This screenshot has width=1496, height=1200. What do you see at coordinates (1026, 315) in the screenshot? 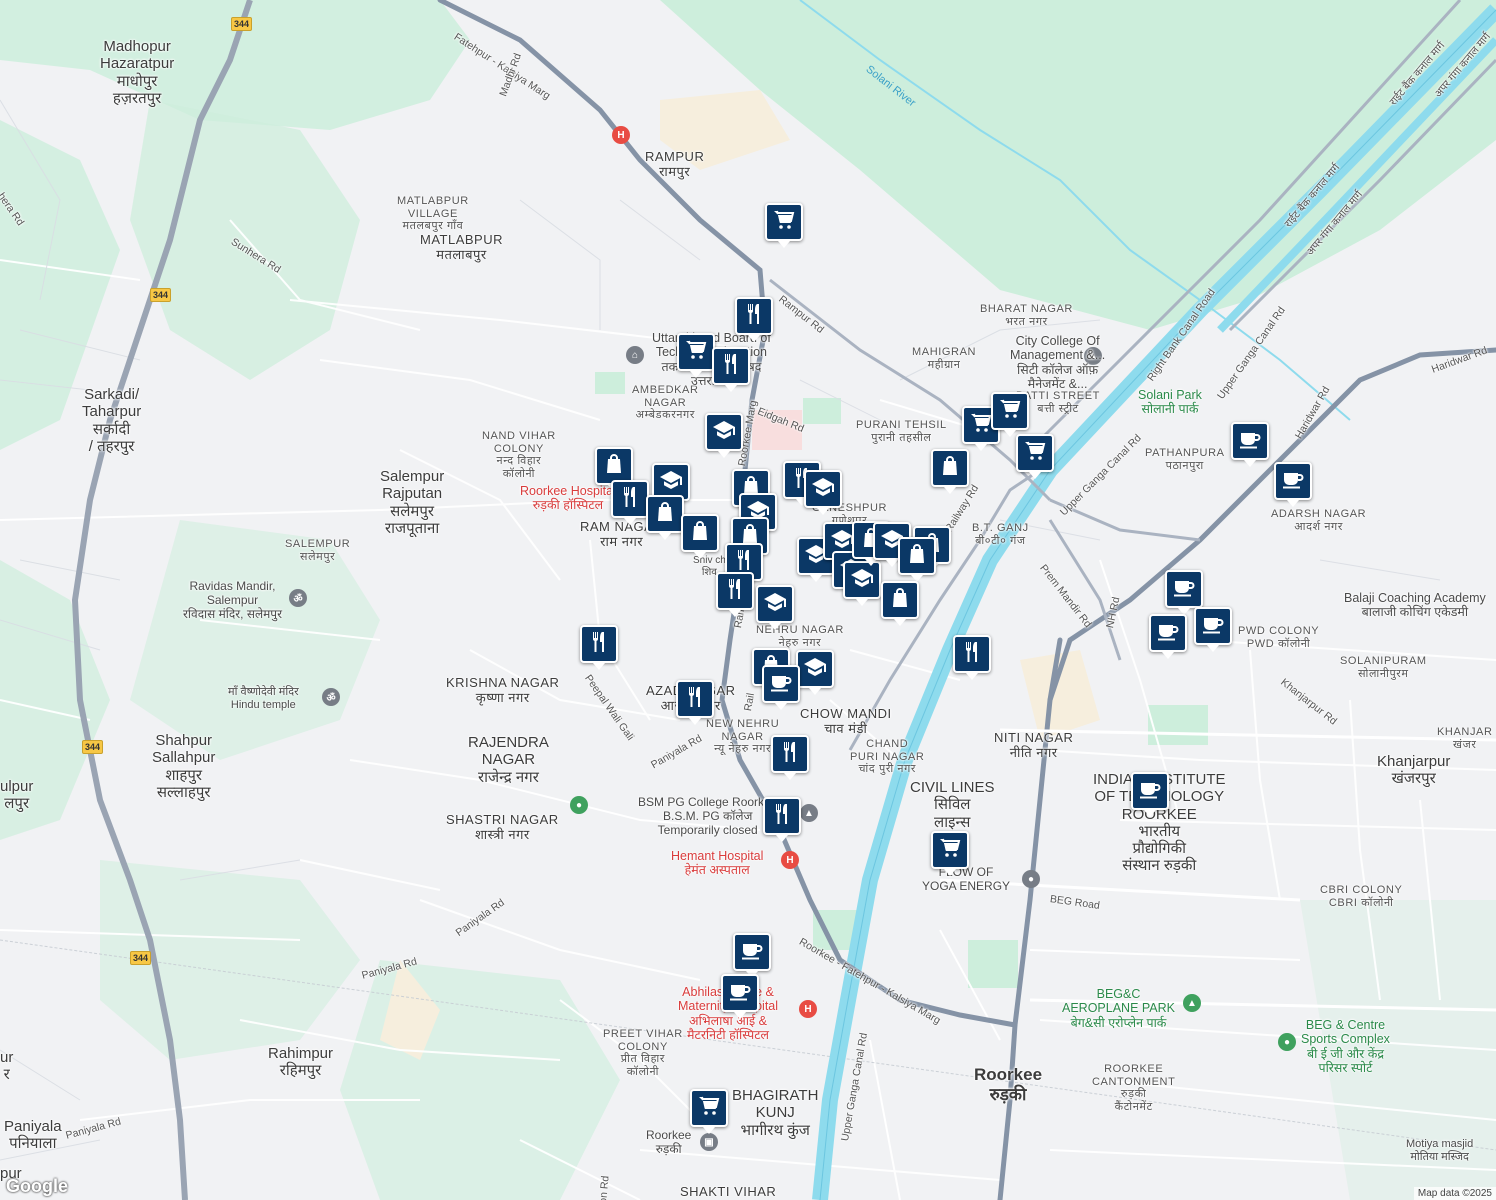
I see `place-label-bharat-nagar: BHARAT NAGAR भरत नगर` at bounding box center [1026, 315].